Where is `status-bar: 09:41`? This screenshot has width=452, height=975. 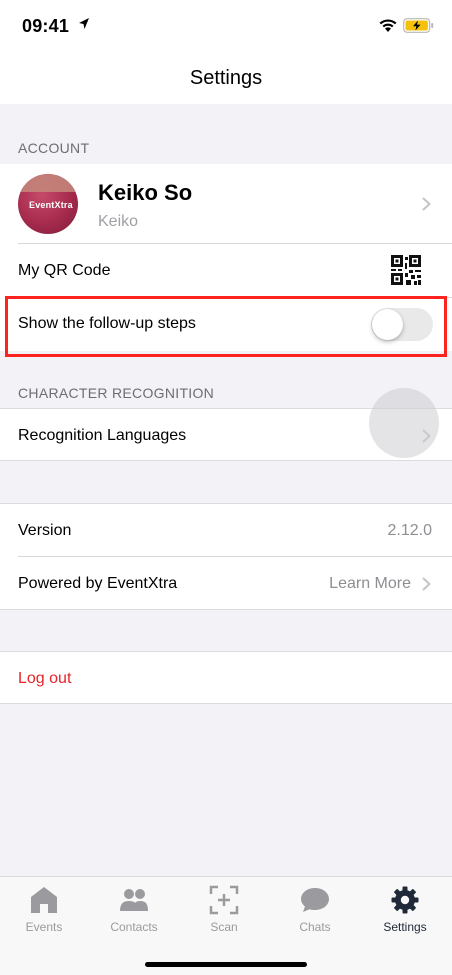 status-bar: 09:41 is located at coordinates (226, 26).